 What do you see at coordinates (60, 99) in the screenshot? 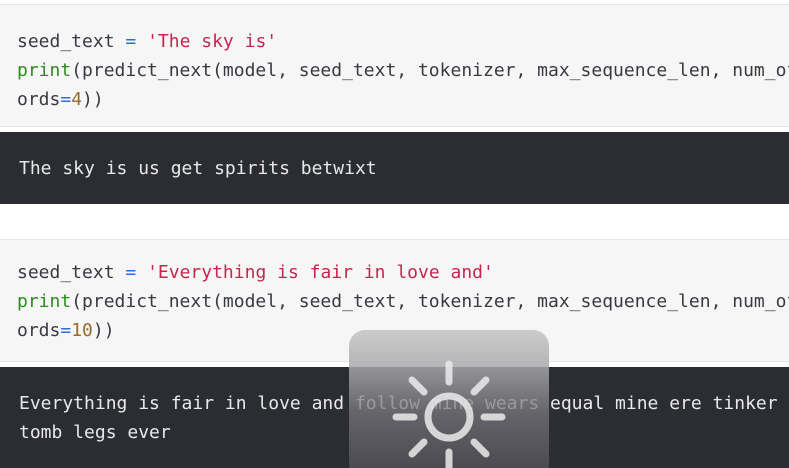
I see `code-line: ords=4))` at bounding box center [60, 99].